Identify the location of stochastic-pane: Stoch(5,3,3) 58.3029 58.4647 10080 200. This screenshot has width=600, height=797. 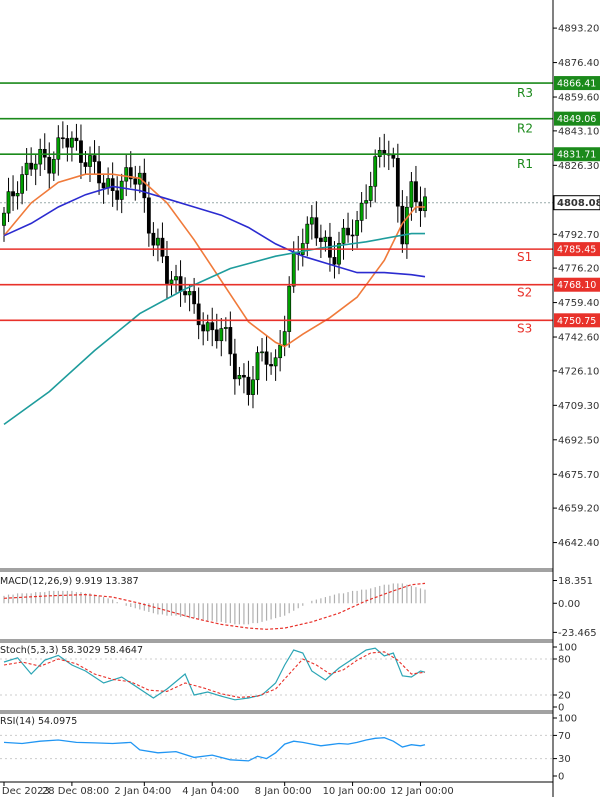
(288, 678).